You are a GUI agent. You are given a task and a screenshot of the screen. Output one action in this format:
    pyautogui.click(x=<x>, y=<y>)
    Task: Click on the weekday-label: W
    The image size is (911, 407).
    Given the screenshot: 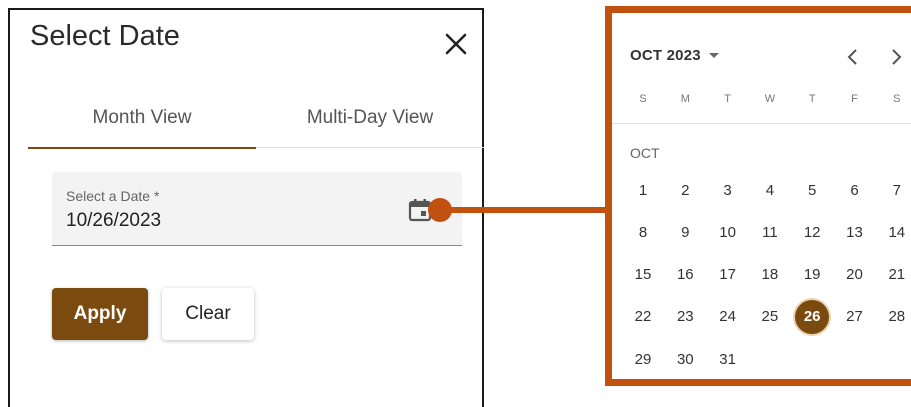 What is the action you would take?
    pyautogui.click(x=770, y=99)
    